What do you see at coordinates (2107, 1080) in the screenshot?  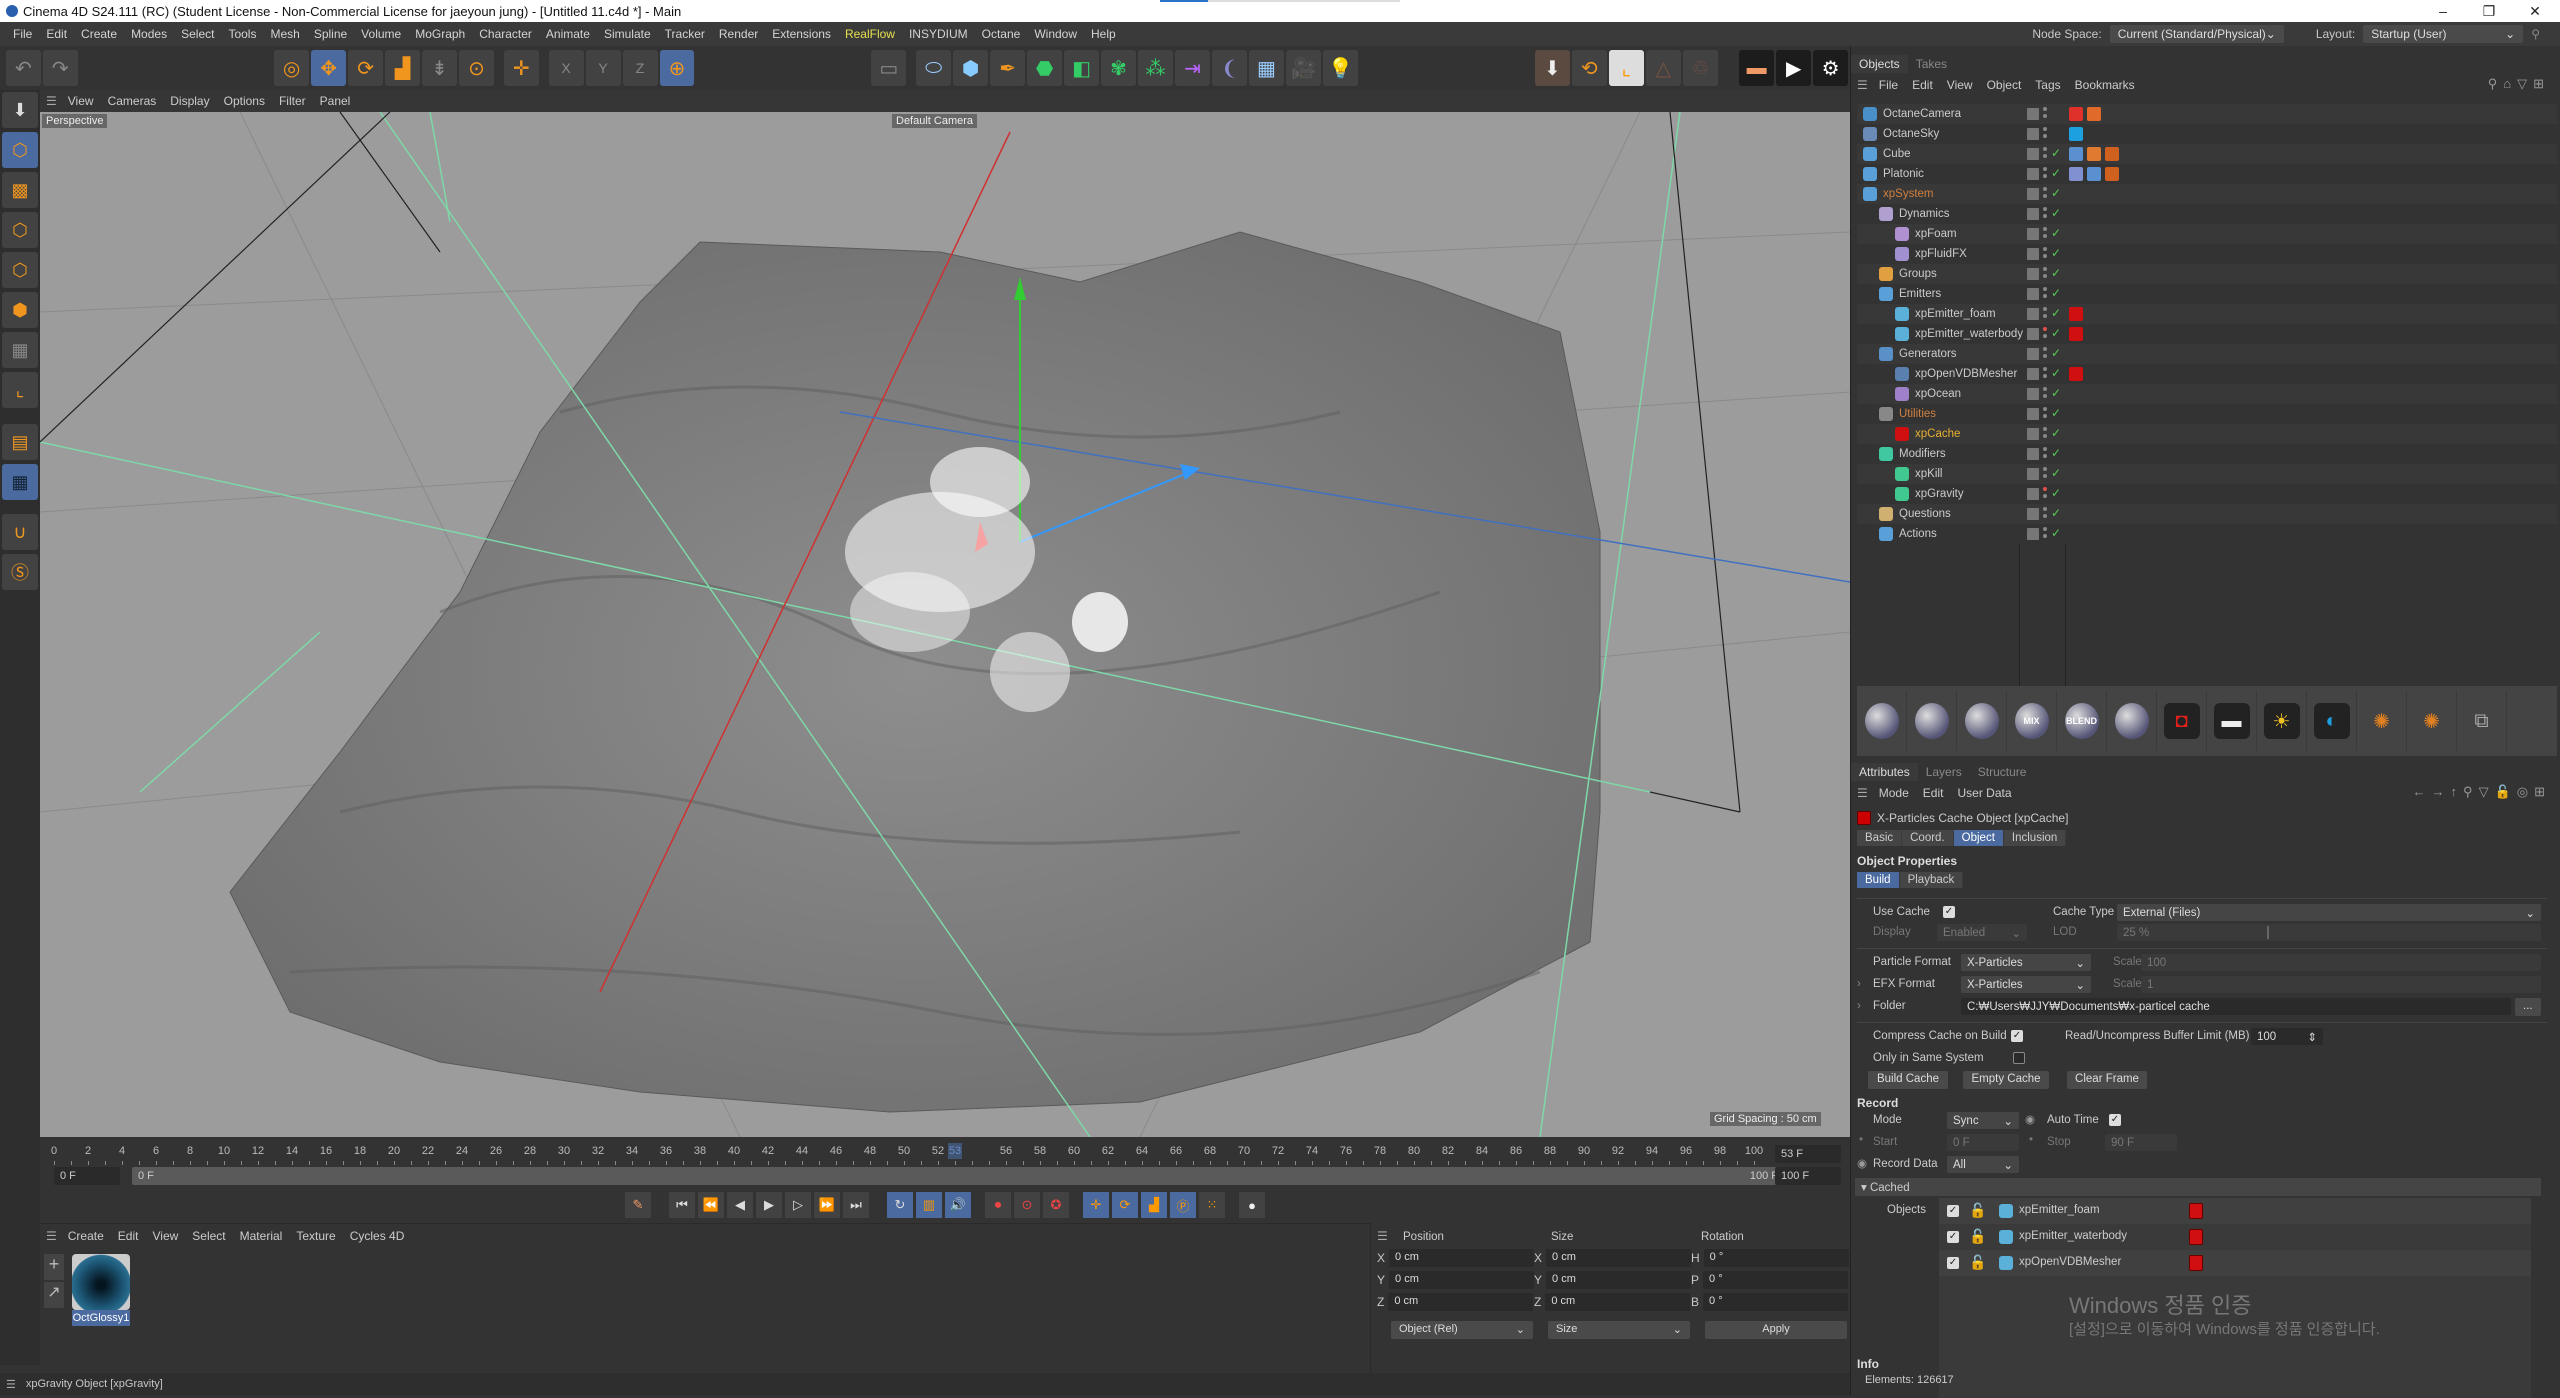 I see `clear-frame-button: Clear Frame` at bounding box center [2107, 1080].